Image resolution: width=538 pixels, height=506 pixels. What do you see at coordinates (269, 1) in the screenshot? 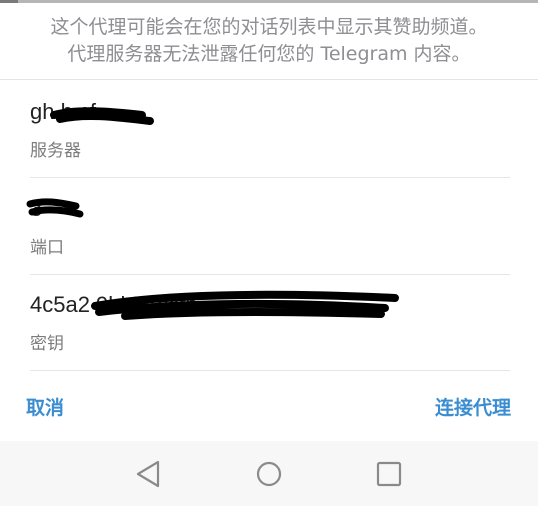
I see `top-edge` at bounding box center [269, 1].